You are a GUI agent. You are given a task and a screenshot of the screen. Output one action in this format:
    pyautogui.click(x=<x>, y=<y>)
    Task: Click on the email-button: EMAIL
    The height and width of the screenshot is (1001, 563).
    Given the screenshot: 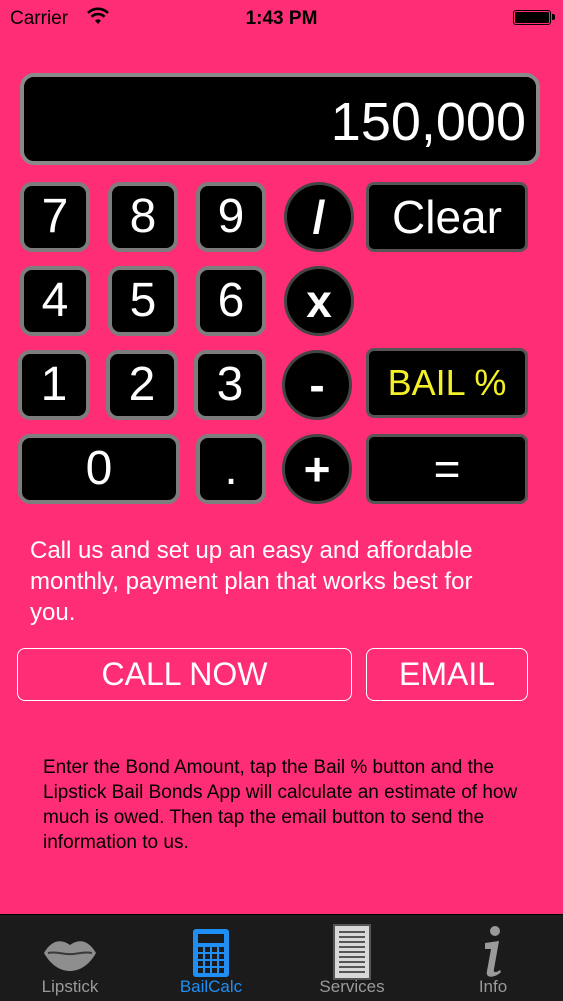 What is the action you would take?
    pyautogui.click(x=447, y=674)
    